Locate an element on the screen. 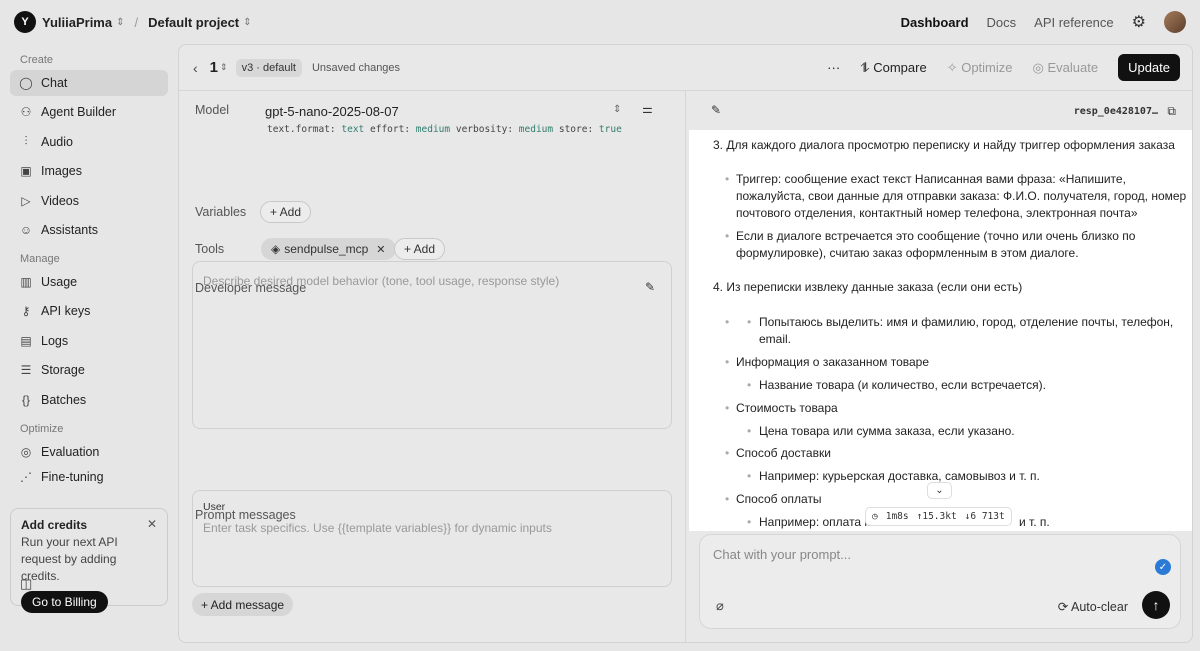 The height and width of the screenshot is (651, 1200). send-arrow-icon: ↑ is located at coordinates (1156, 605).